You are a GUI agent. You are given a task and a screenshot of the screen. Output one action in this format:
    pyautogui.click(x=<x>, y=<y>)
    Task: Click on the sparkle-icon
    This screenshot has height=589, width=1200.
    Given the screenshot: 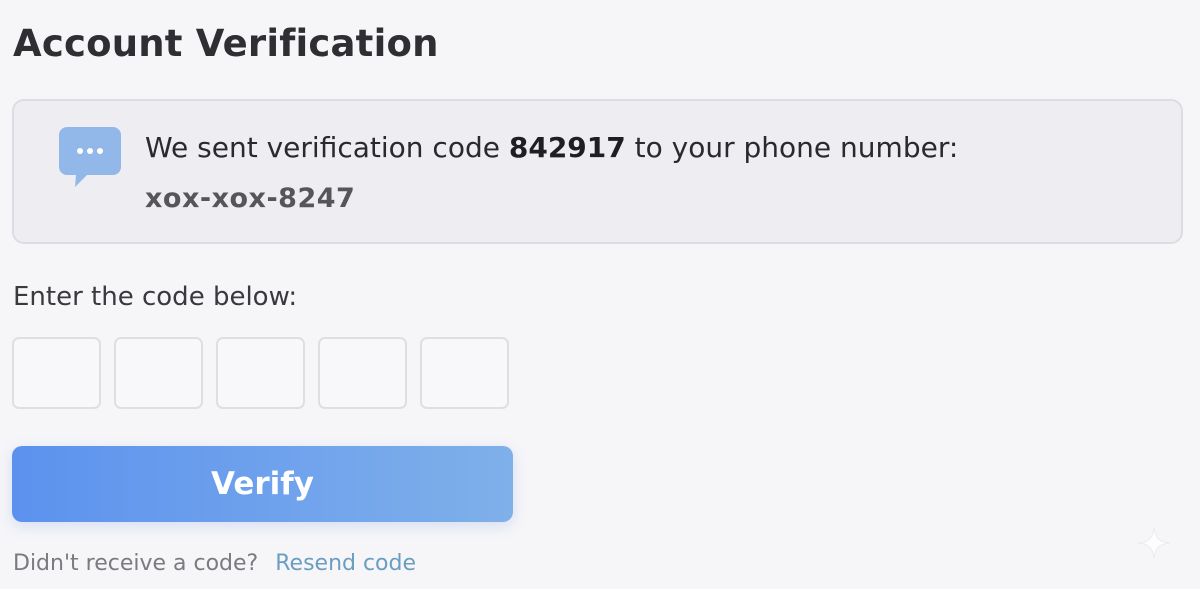 What is the action you would take?
    pyautogui.click(x=1154, y=543)
    